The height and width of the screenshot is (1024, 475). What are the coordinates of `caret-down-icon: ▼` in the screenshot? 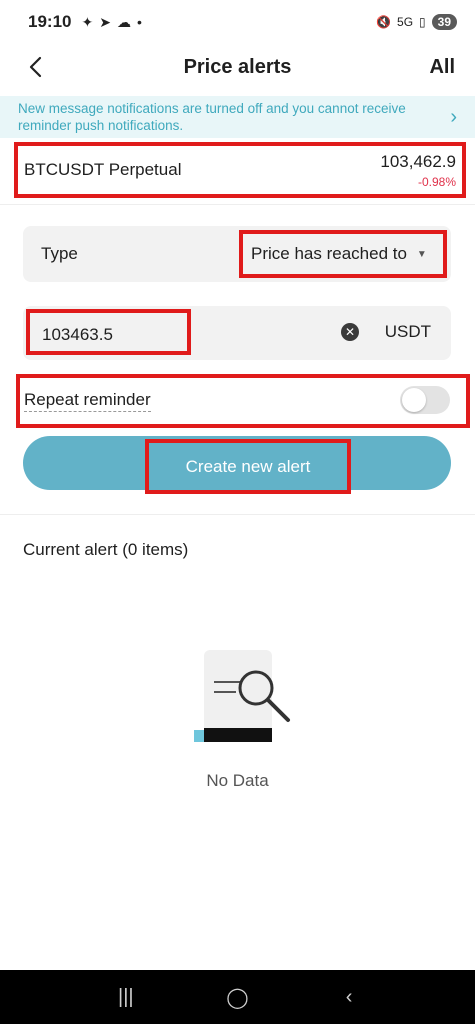 It's located at (421, 254).